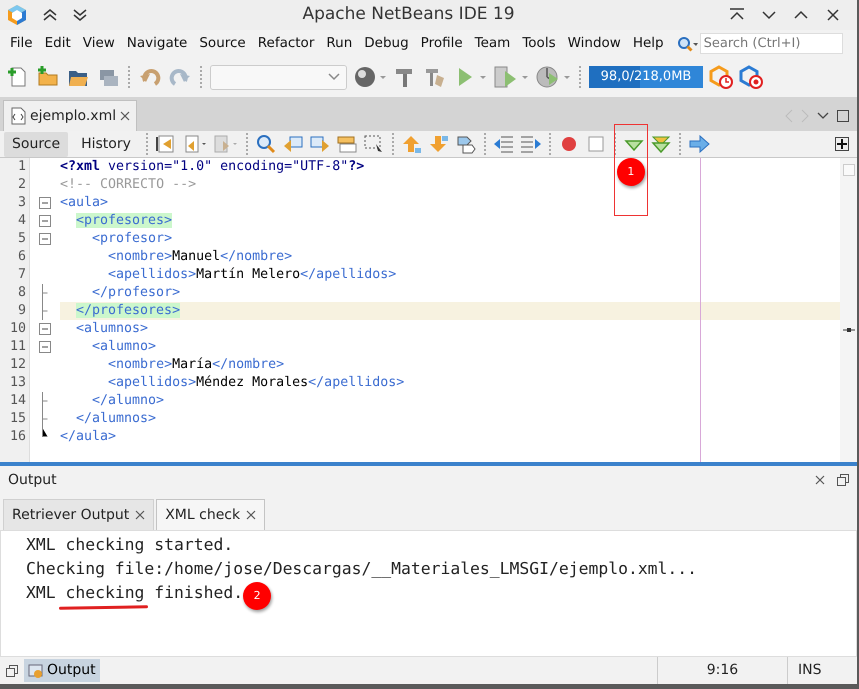 The height and width of the screenshot is (689, 859). What do you see at coordinates (648, 43) in the screenshot?
I see `menu-item: Help` at bounding box center [648, 43].